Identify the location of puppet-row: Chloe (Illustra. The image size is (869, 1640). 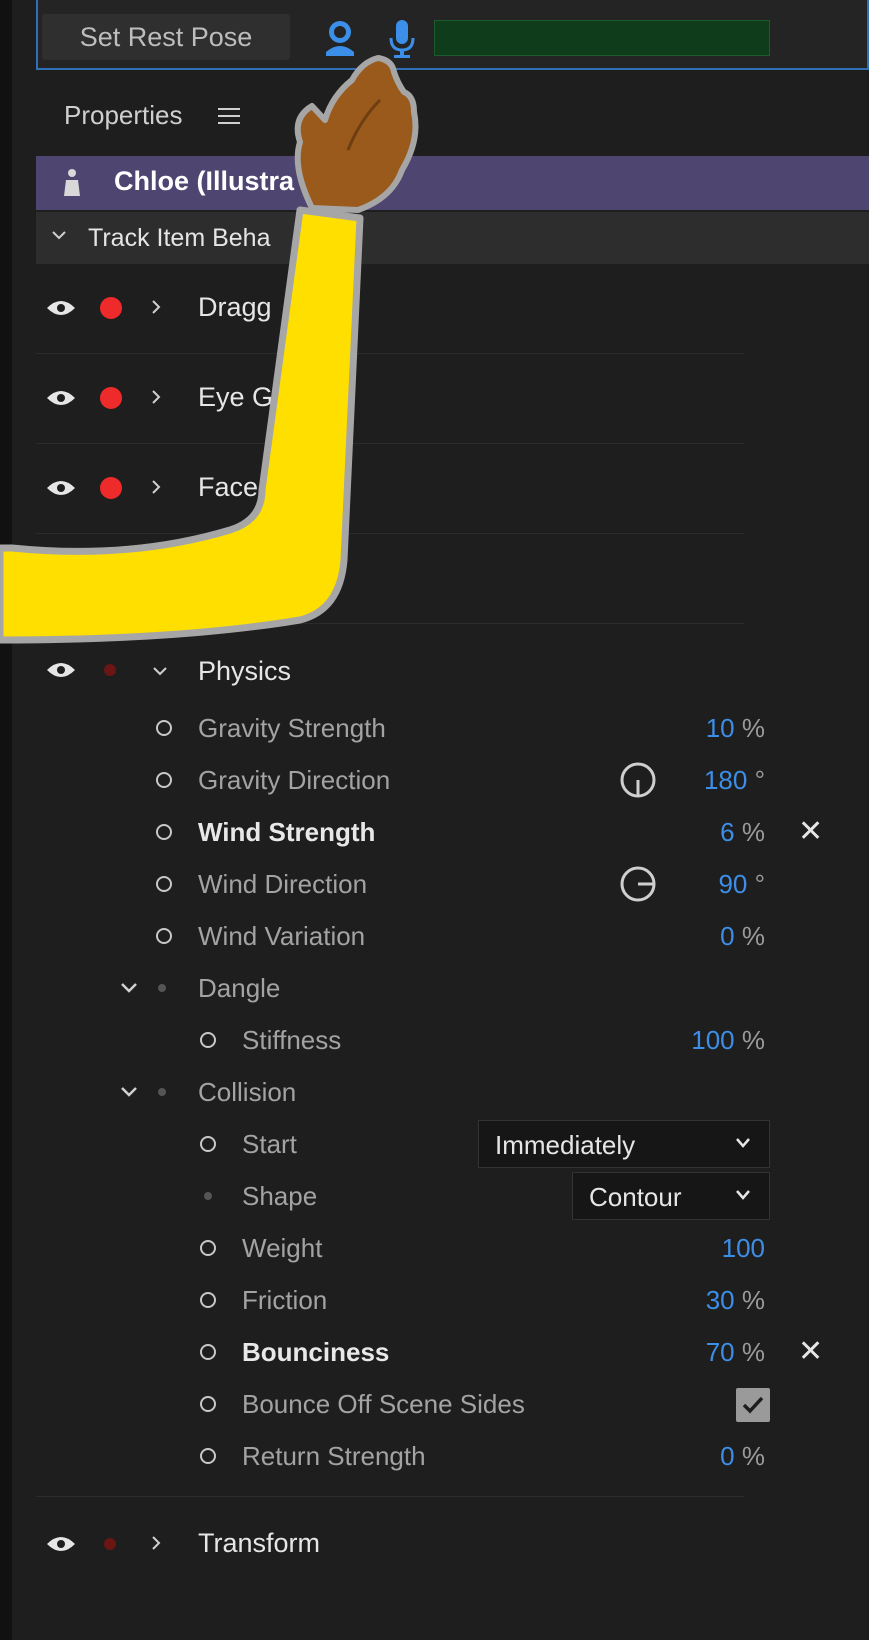
(452, 183).